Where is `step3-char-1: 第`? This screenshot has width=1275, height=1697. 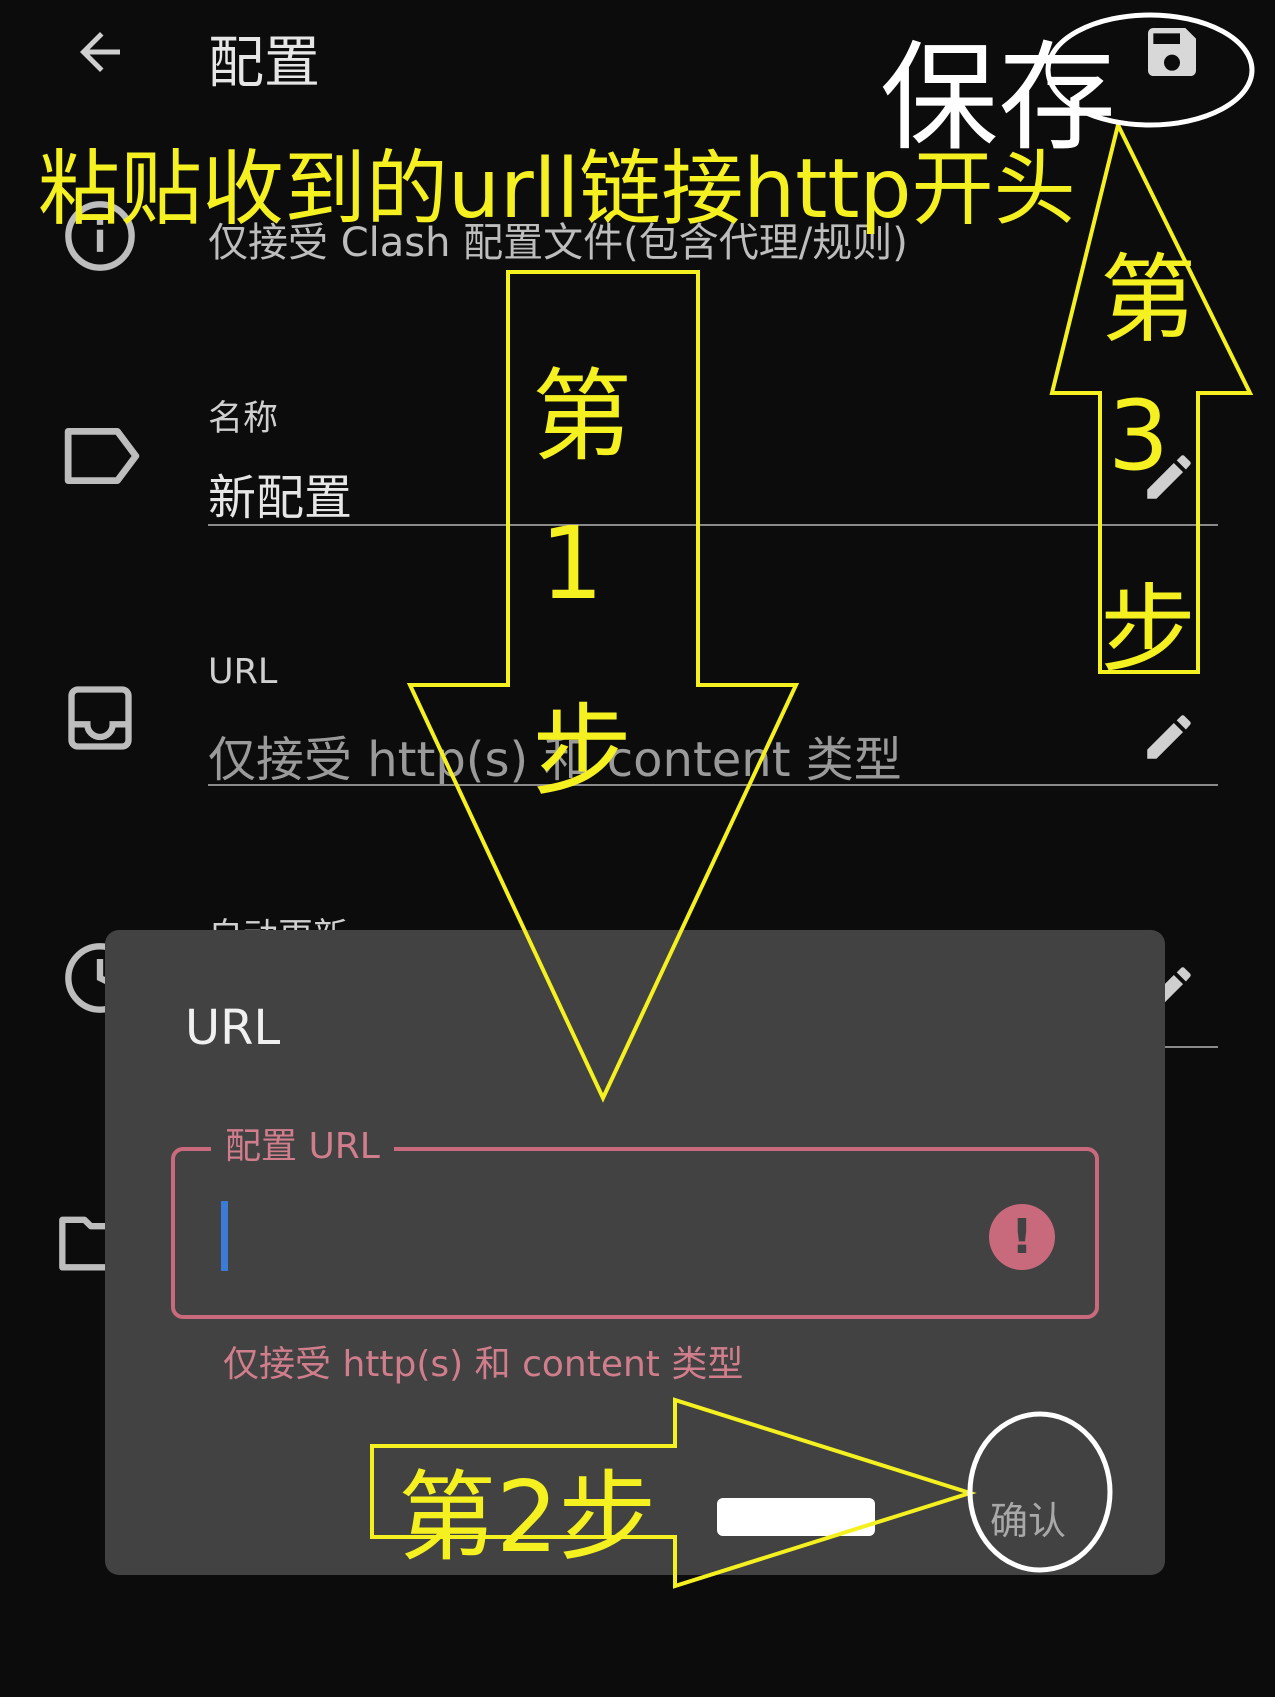
step3-char-1: 第 is located at coordinates (1148, 300).